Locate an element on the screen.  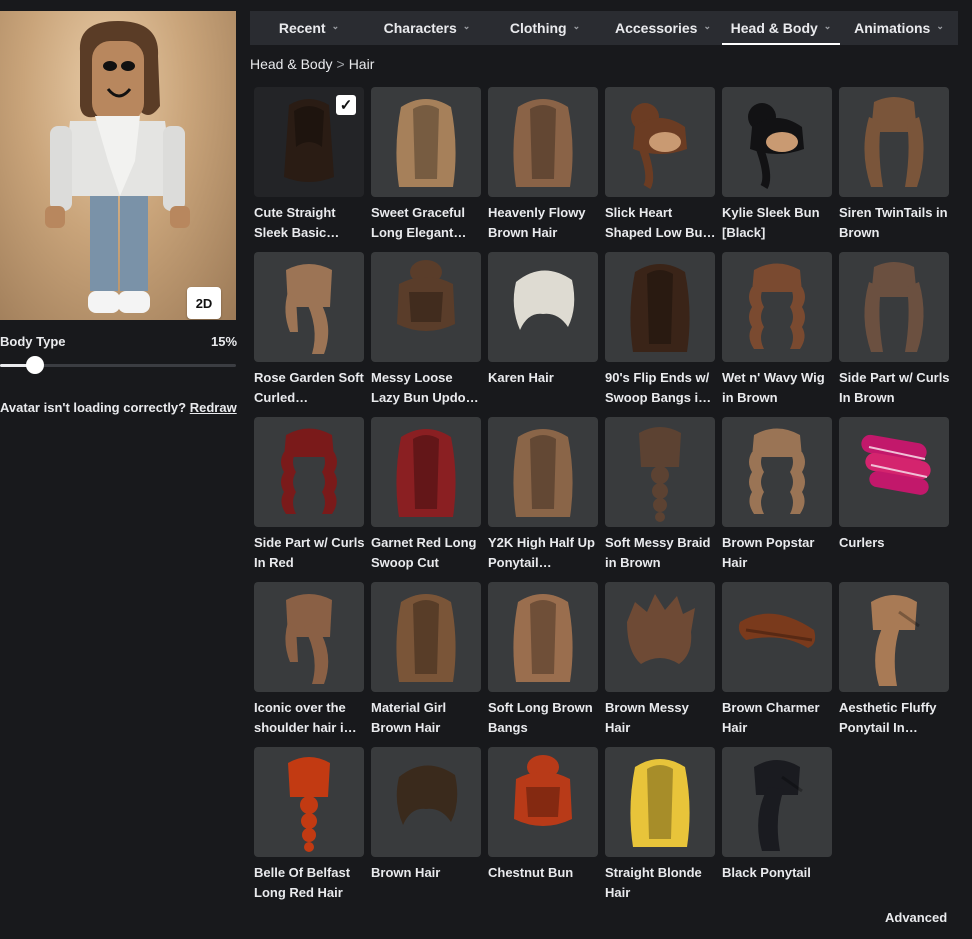
hair-item-card: Brown Popstar Hair is located at coordinates (777, 499).